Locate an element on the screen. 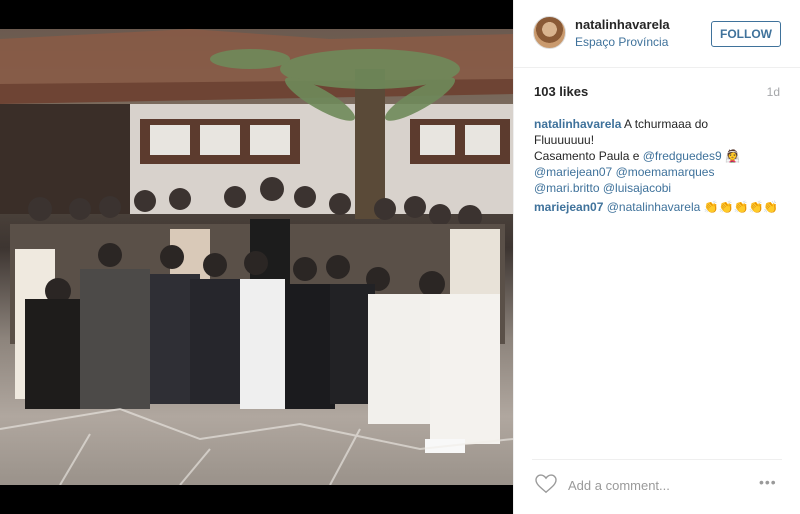 The height and width of the screenshot is (514, 800). comment-username: mariejean07 is located at coordinates (568, 207).